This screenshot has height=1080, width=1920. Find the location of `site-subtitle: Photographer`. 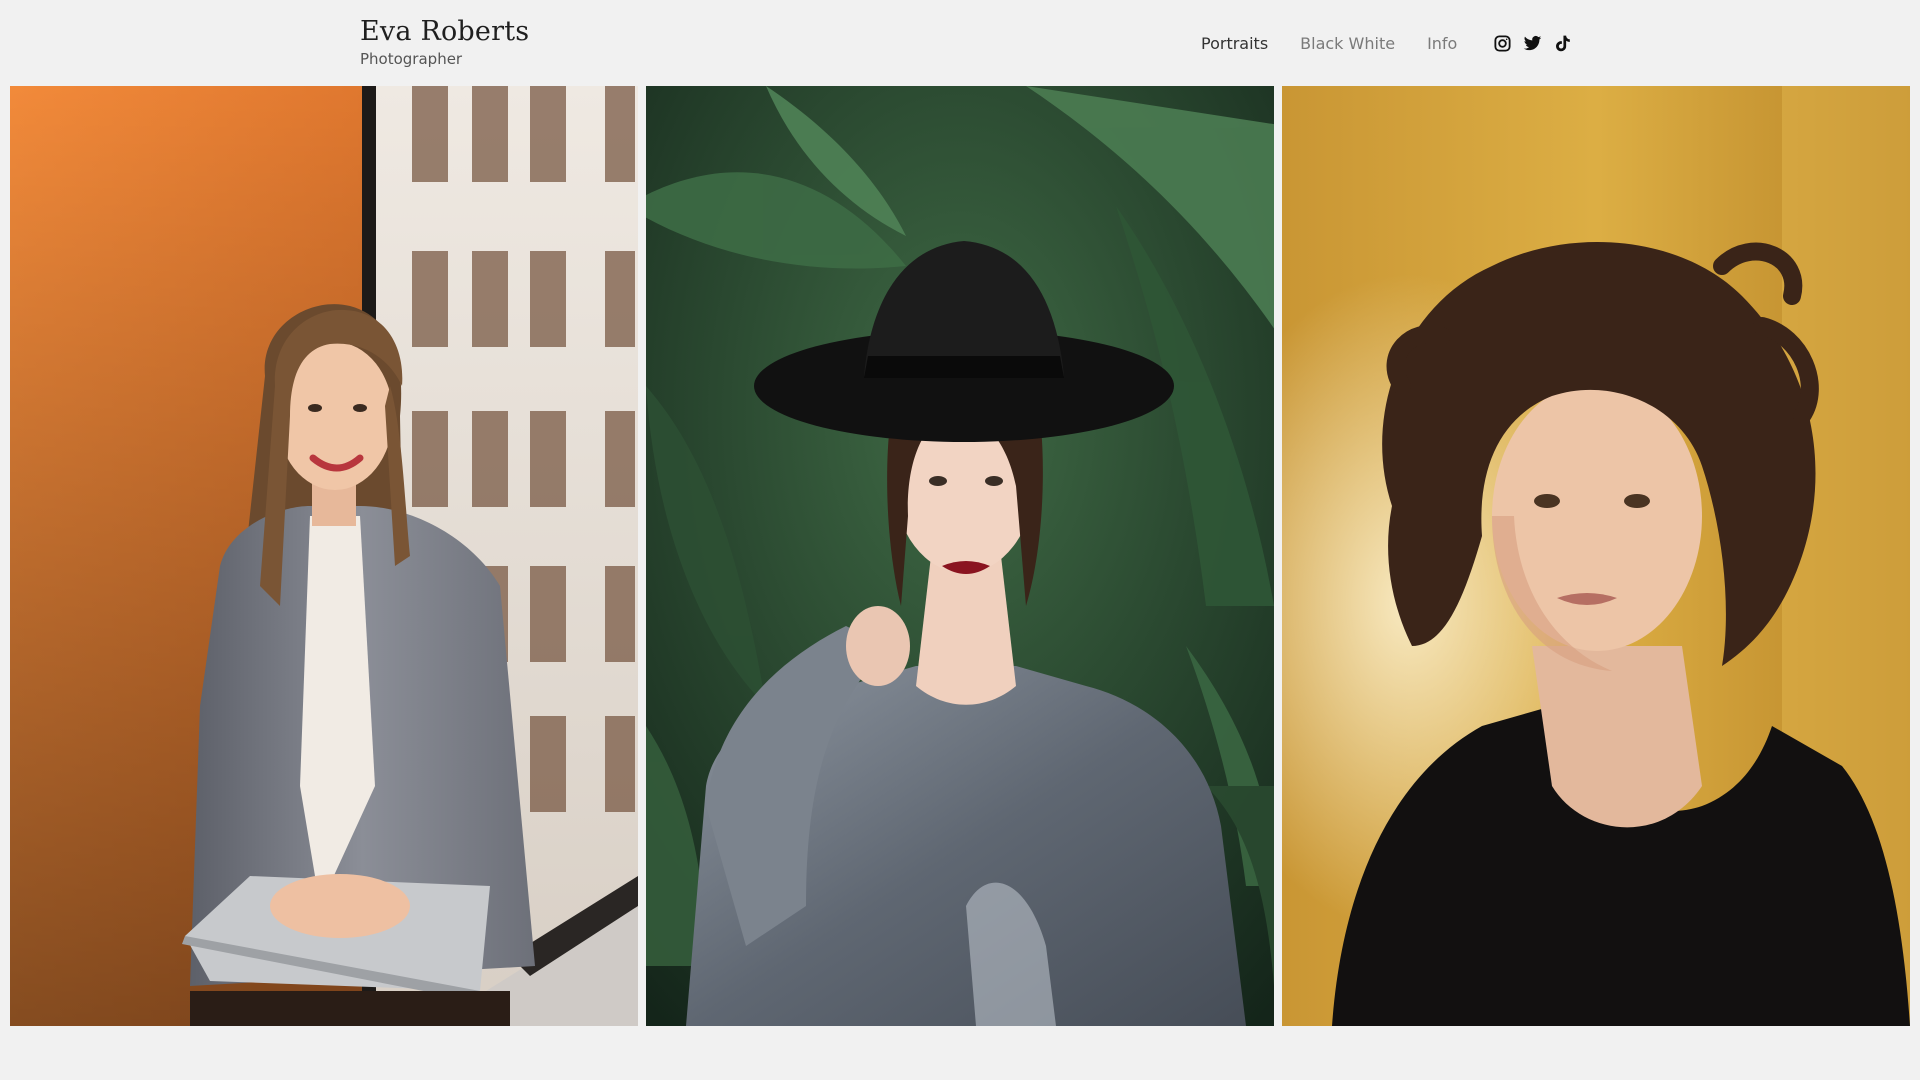

site-subtitle: Photographer is located at coordinates (411, 59).